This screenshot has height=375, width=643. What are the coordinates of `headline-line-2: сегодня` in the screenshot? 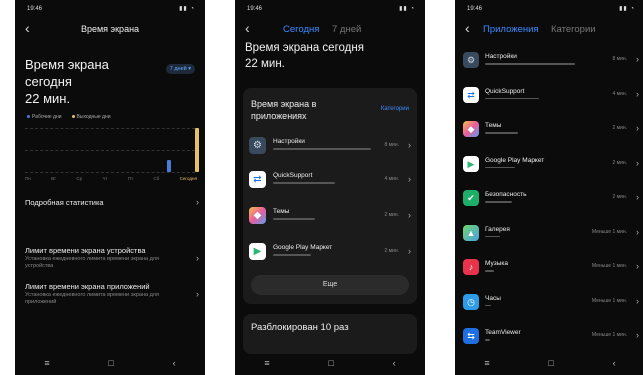 It's located at (48, 81).